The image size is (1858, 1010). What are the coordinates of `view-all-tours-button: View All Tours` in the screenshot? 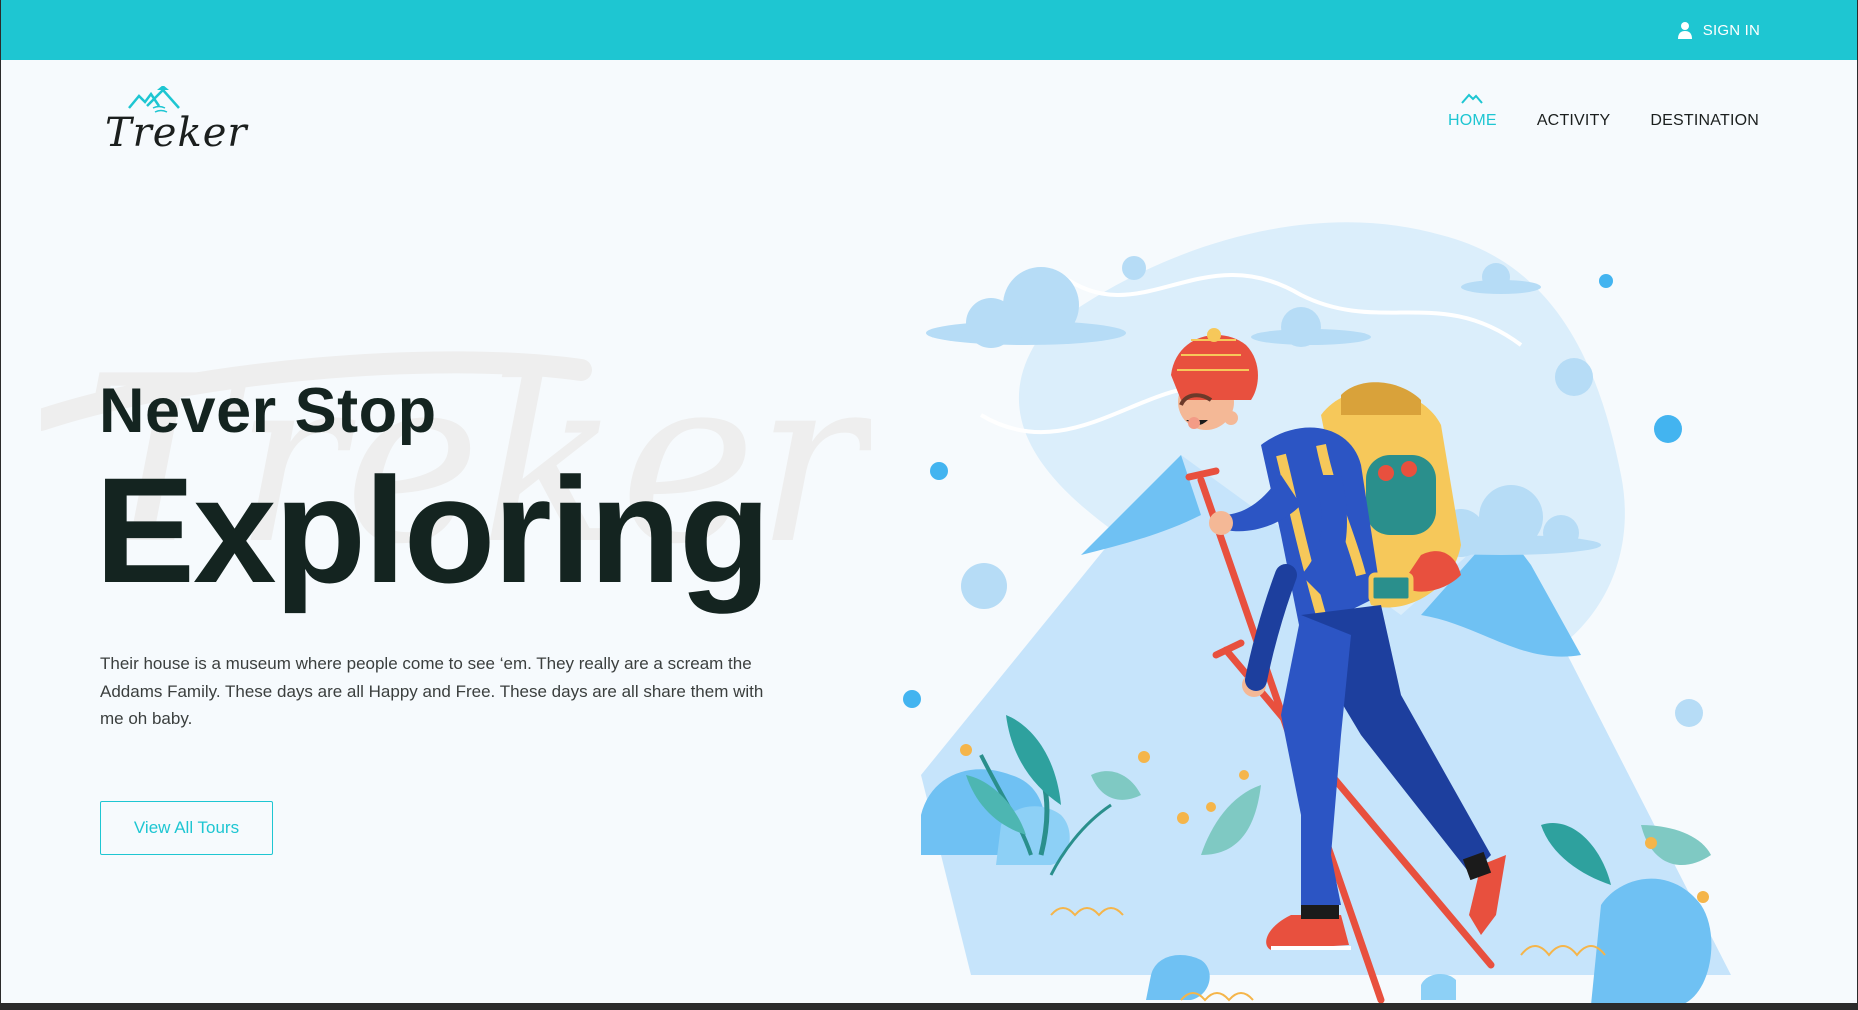 It's located at (186, 828).